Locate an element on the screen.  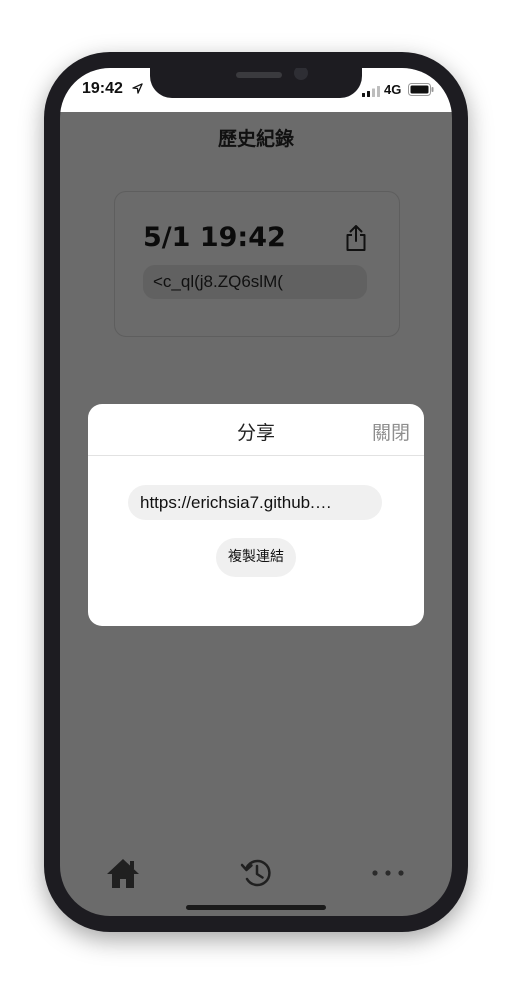
page-title: 歷史紀錄 is located at coordinates (255, 139).